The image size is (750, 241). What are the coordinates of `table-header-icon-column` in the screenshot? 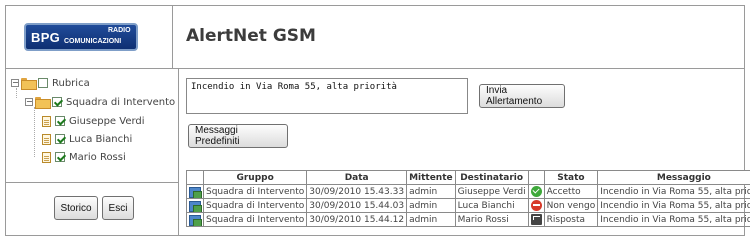 It's located at (195, 177).